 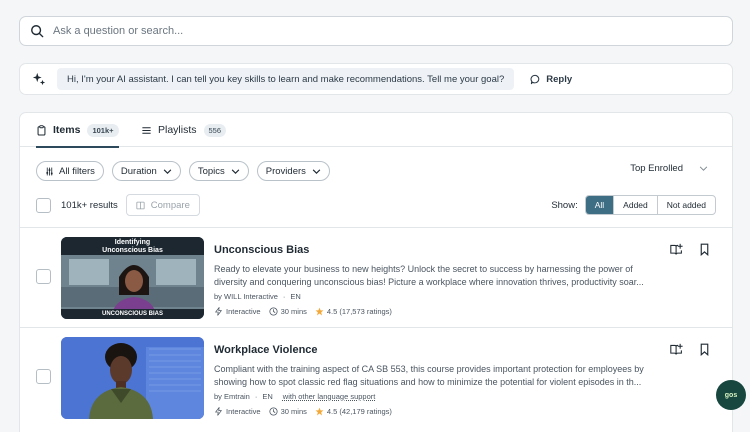 I want to click on item-stats: Interactive 30 mins 4.5 (42,179 ratings), so click(x=307, y=411).